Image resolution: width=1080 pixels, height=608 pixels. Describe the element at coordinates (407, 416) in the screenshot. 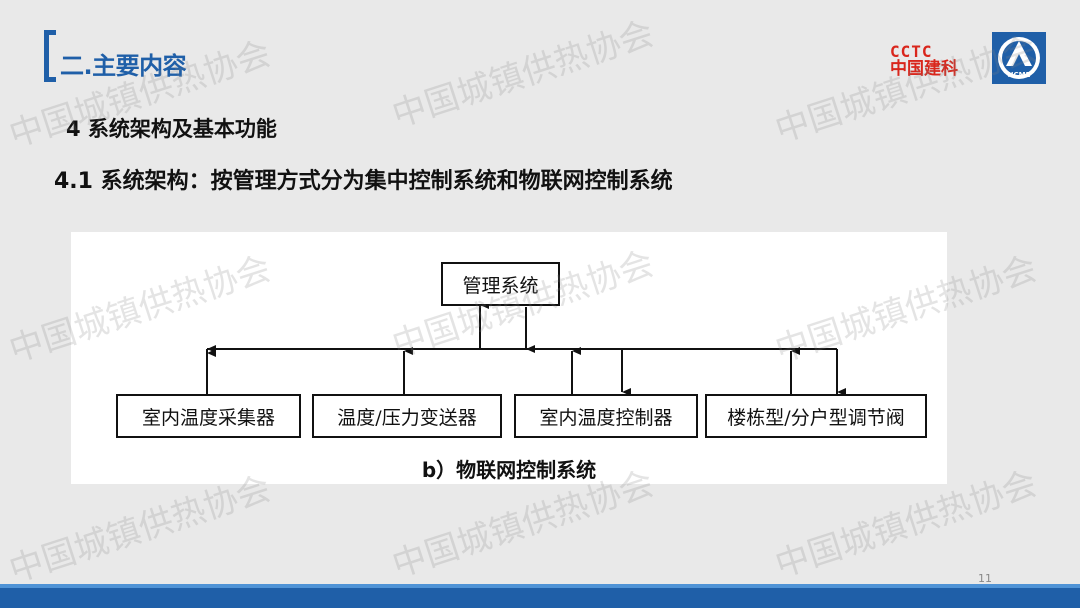

I see `node-temp-pressure-transmitter: 温度/压力变送器` at that location.